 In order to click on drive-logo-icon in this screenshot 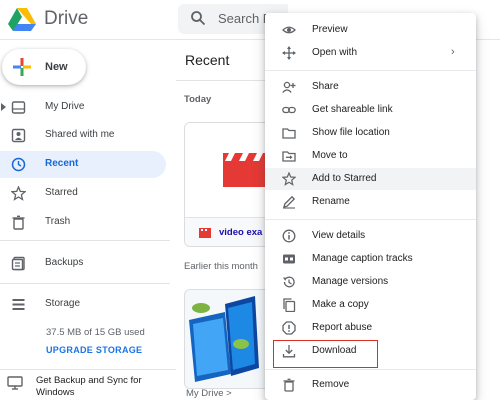, I will do `click(22, 19)`.